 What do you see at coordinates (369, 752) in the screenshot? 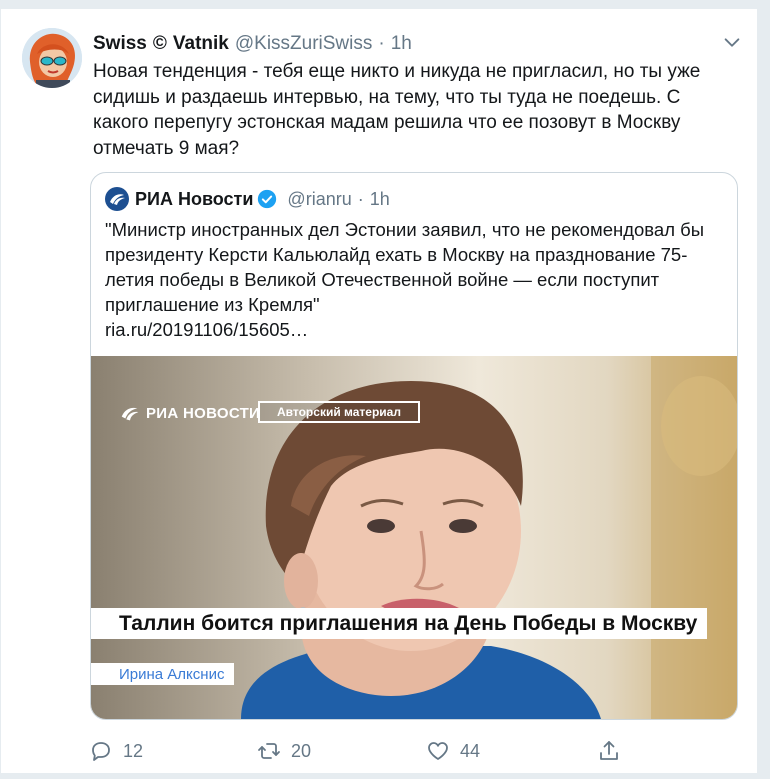
I see `tweet-actions: 12 20 44` at bounding box center [369, 752].